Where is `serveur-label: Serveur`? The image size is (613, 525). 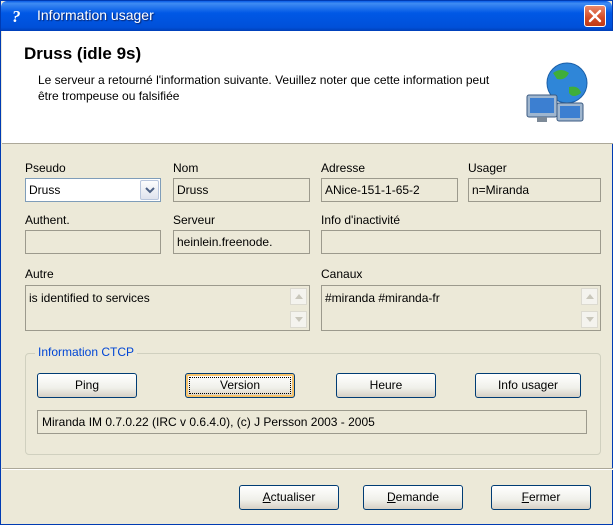
serveur-label: Serveur is located at coordinates (194, 220).